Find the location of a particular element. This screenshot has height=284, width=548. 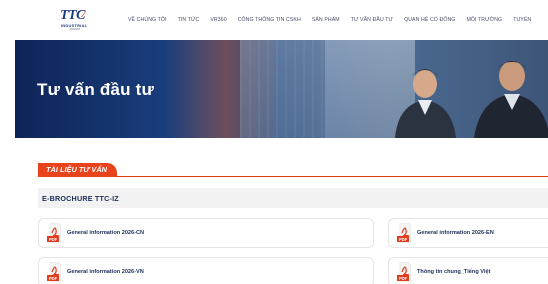

nav-item-careers: TUYỂN is located at coordinates (522, 20).